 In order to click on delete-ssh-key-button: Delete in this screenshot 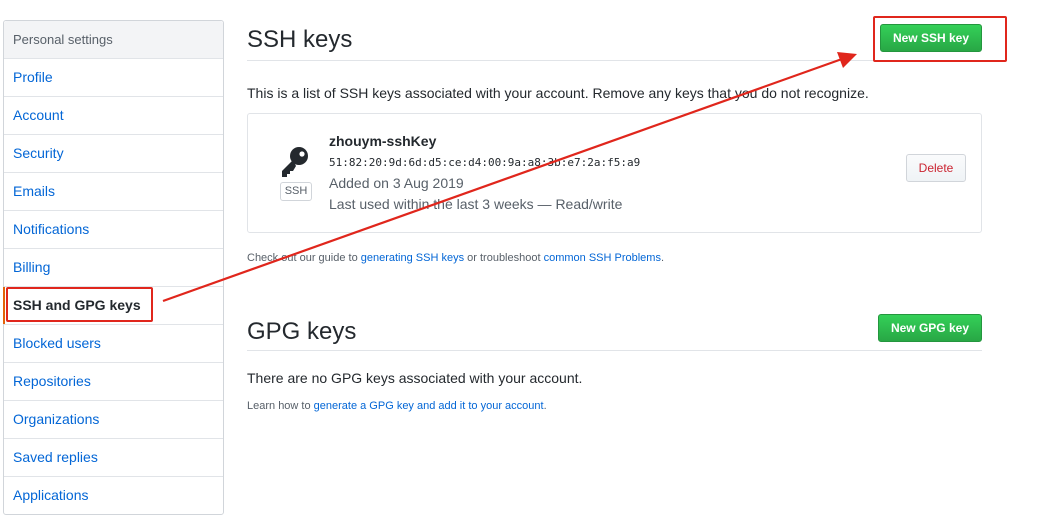, I will do `click(936, 168)`.